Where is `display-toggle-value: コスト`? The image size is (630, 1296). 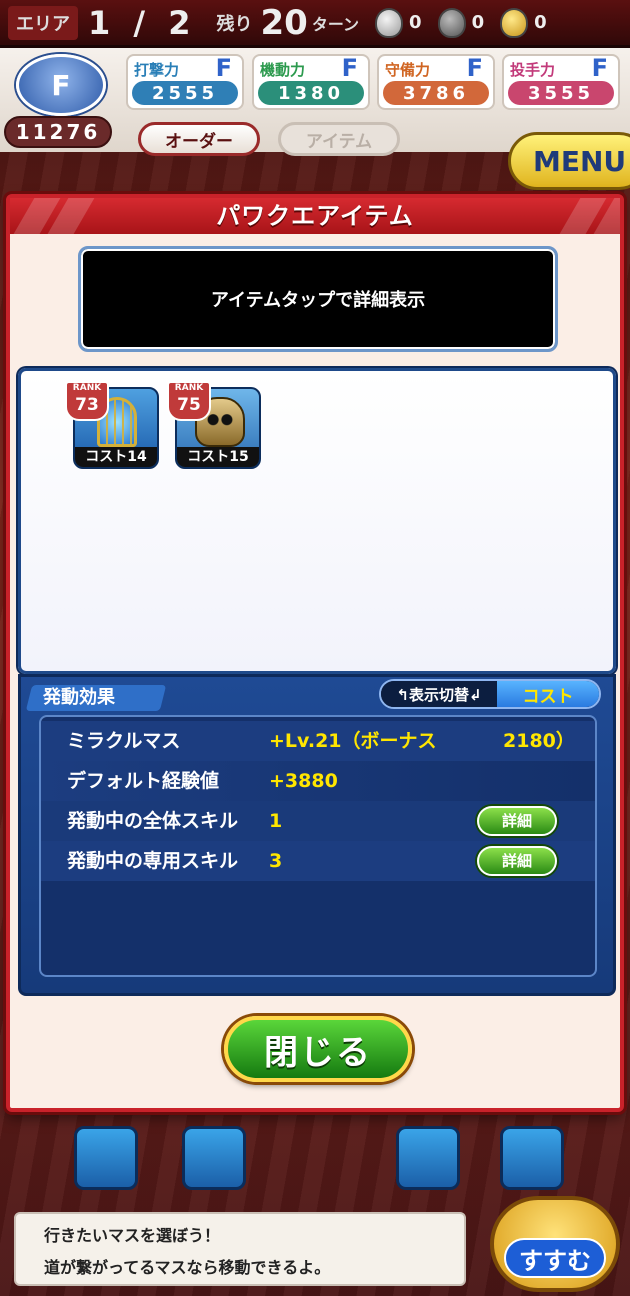 display-toggle-value: コスト is located at coordinates (548, 694).